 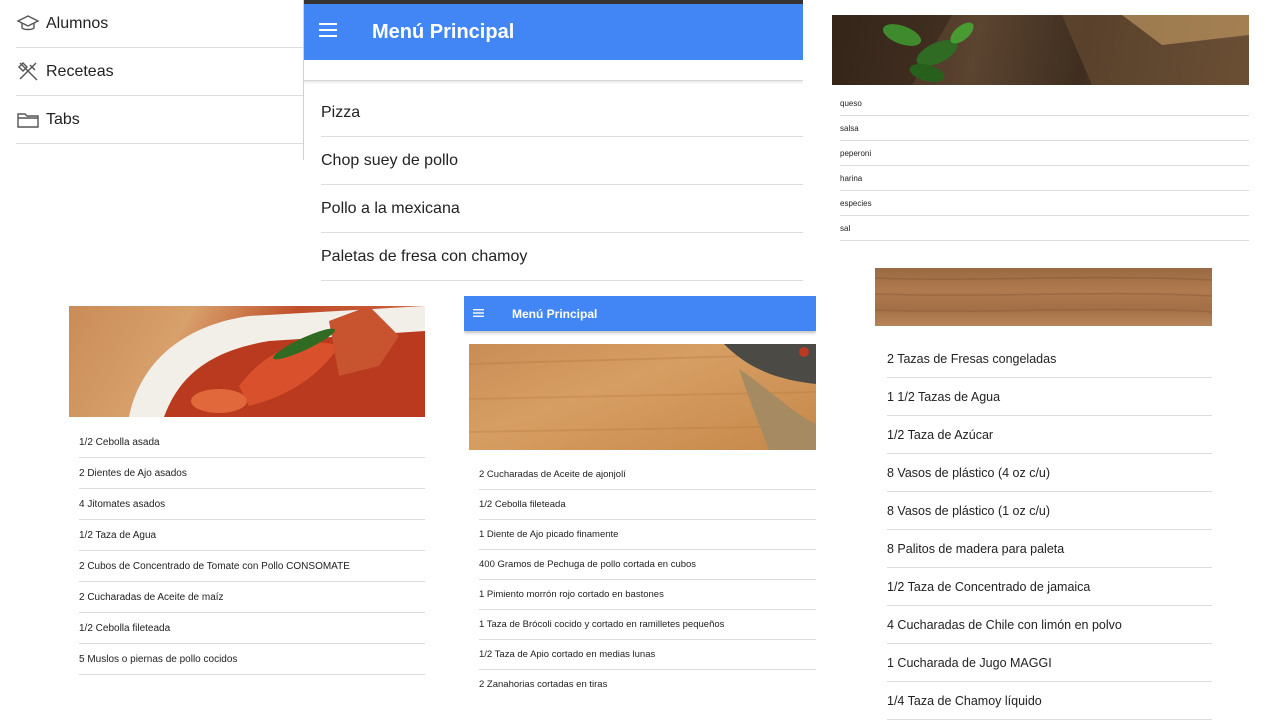 What do you see at coordinates (28, 120) in the screenshot?
I see `folder-icon` at bounding box center [28, 120].